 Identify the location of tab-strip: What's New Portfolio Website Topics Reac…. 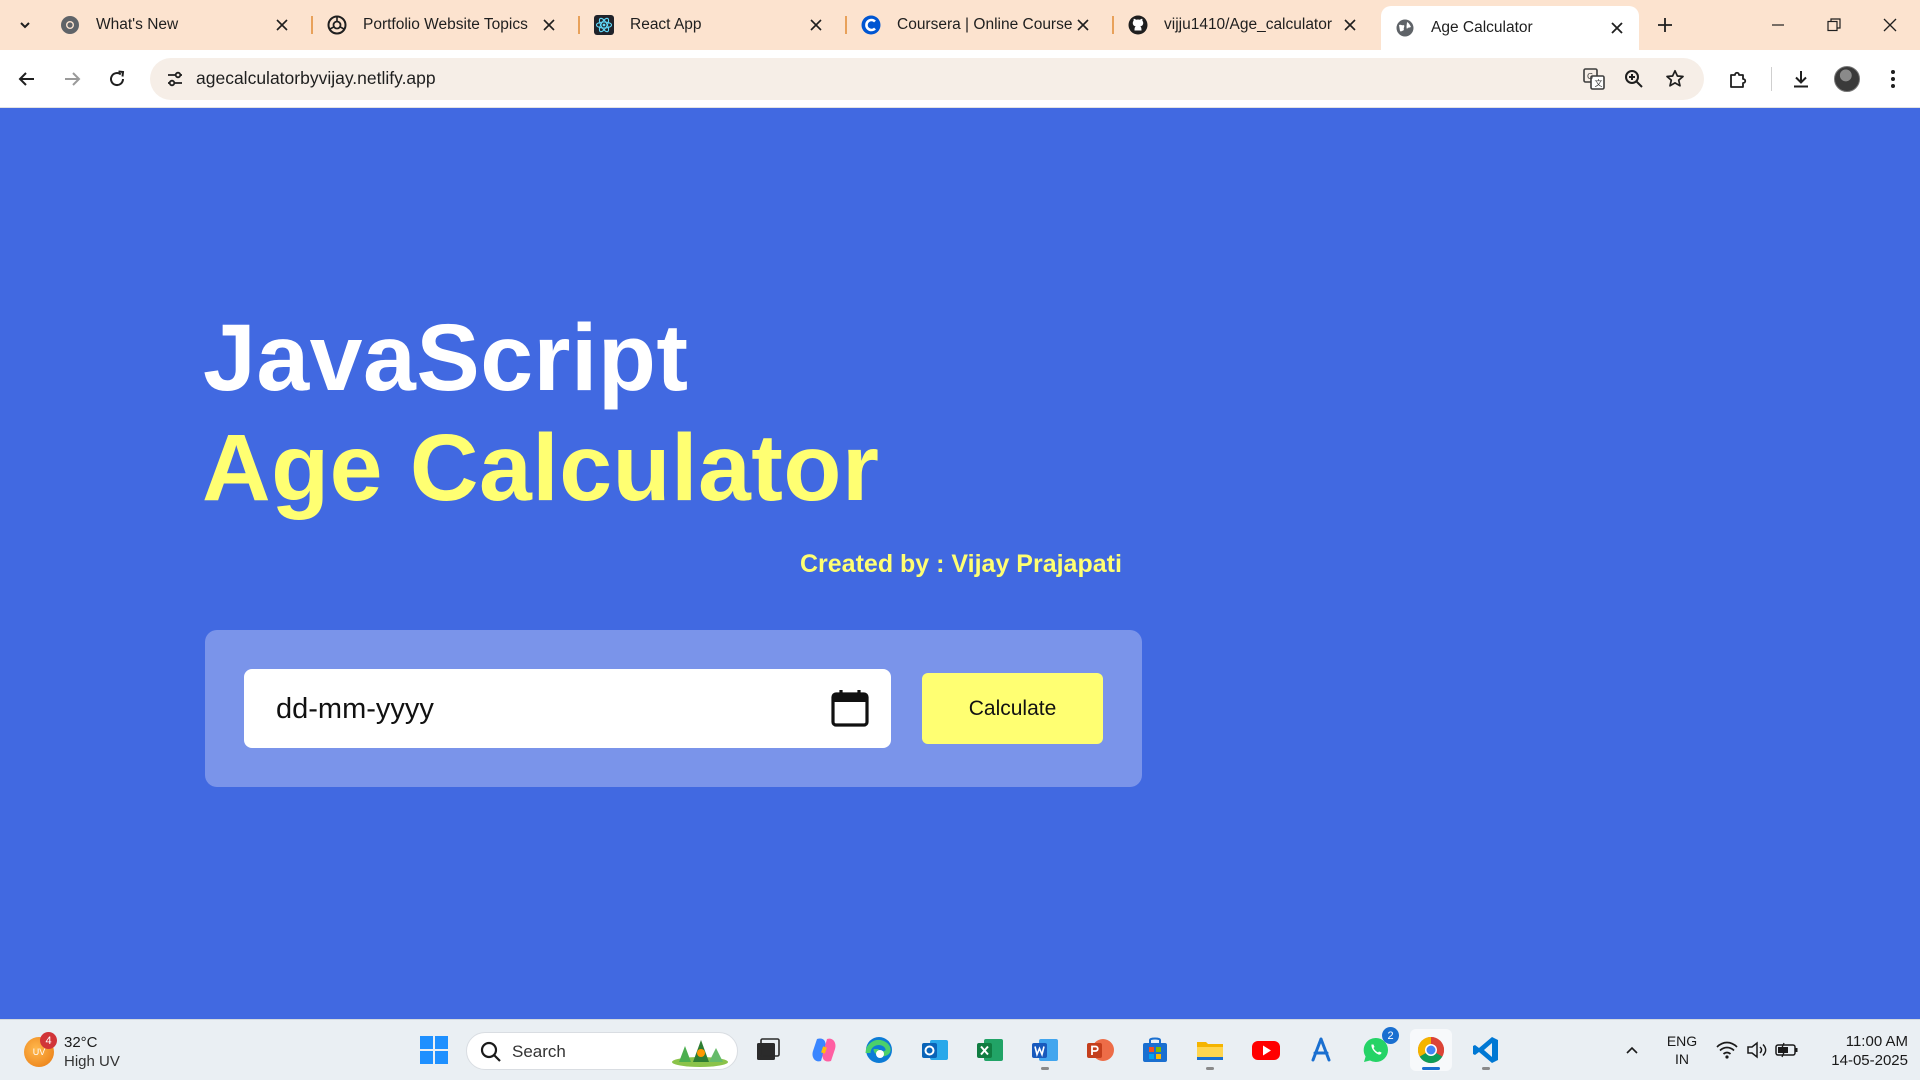
(960, 25).